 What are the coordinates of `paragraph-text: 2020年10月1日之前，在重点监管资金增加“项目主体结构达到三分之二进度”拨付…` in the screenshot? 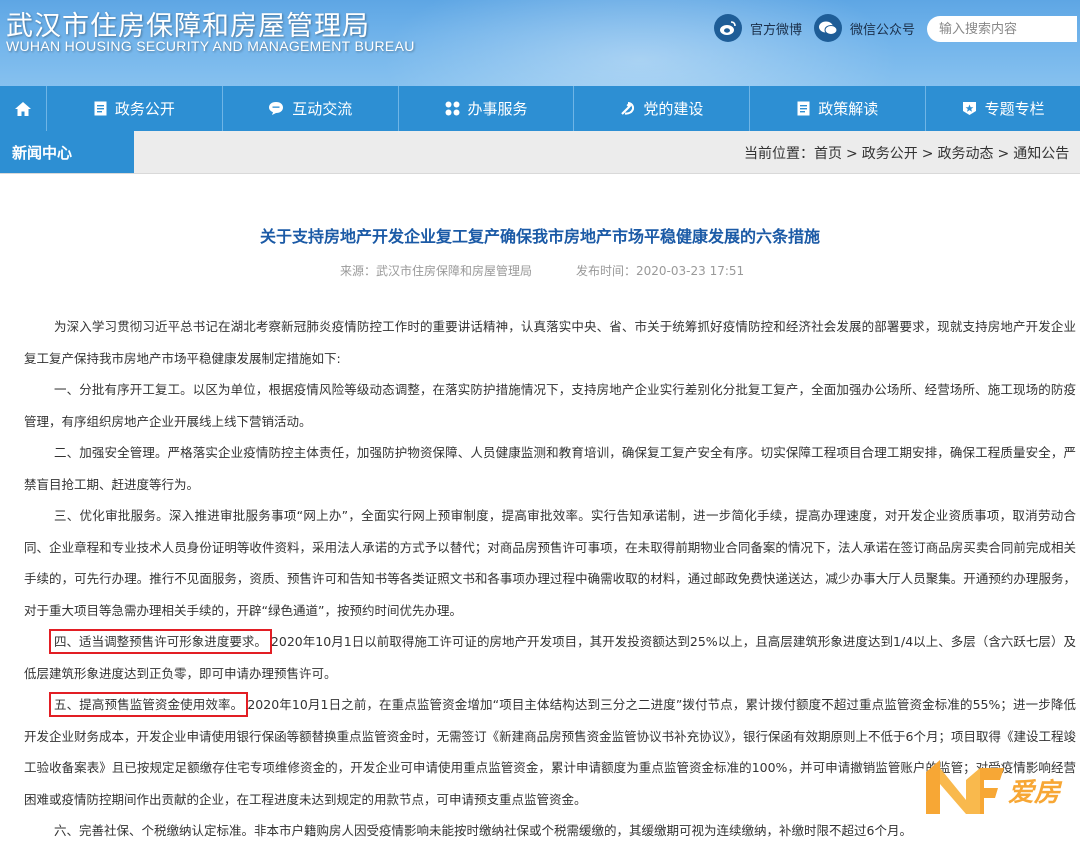 It's located at (550, 752).